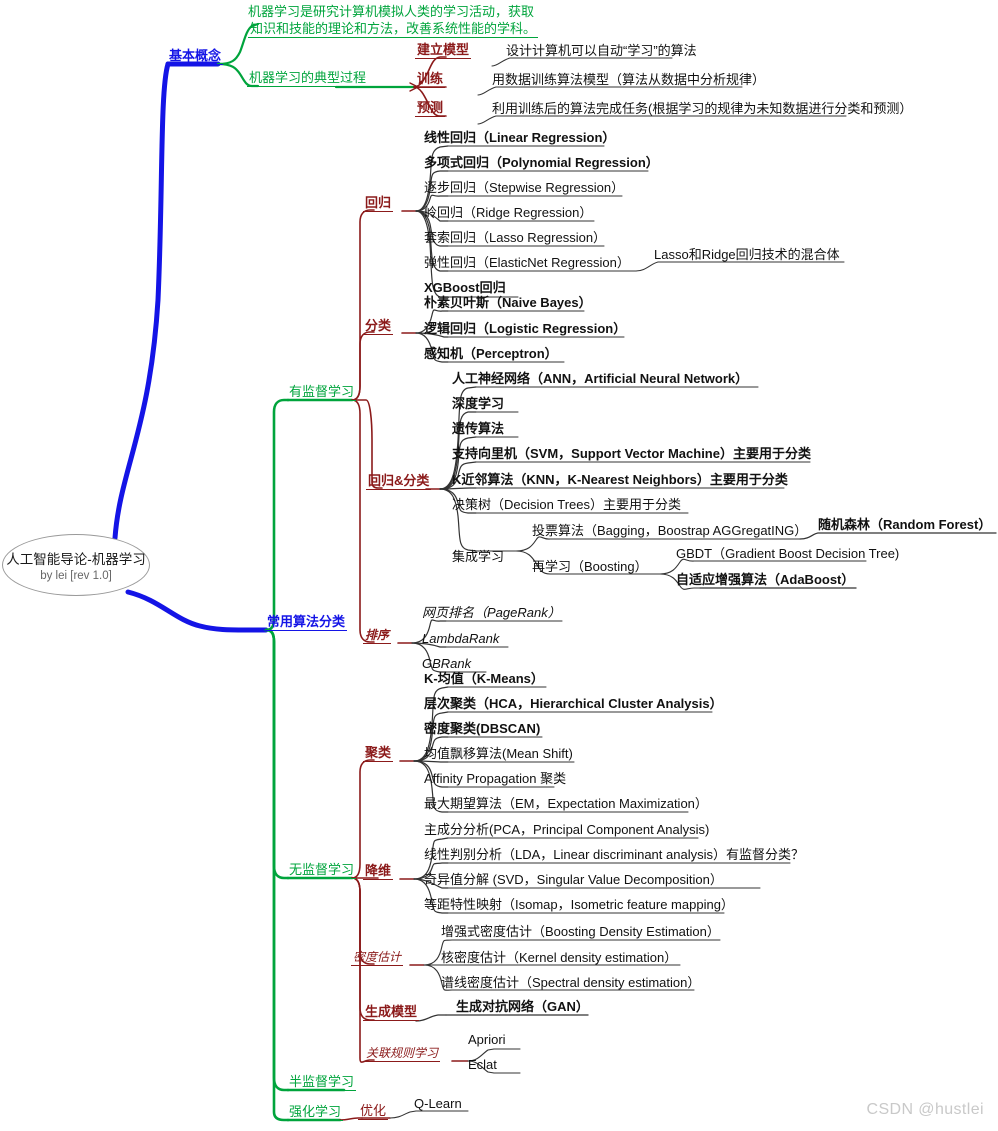  What do you see at coordinates (787, 553) in the screenshot?
I see `node-gbdt: GBDT（Gradient Boost Decision Tree)` at bounding box center [787, 553].